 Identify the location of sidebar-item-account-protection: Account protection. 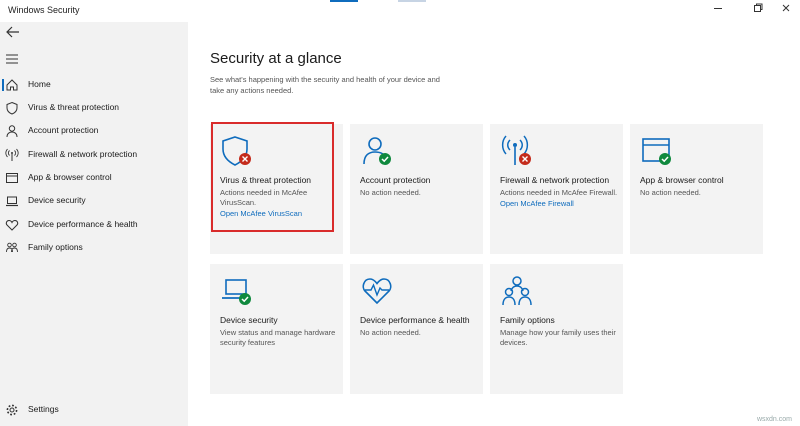
(94, 131).